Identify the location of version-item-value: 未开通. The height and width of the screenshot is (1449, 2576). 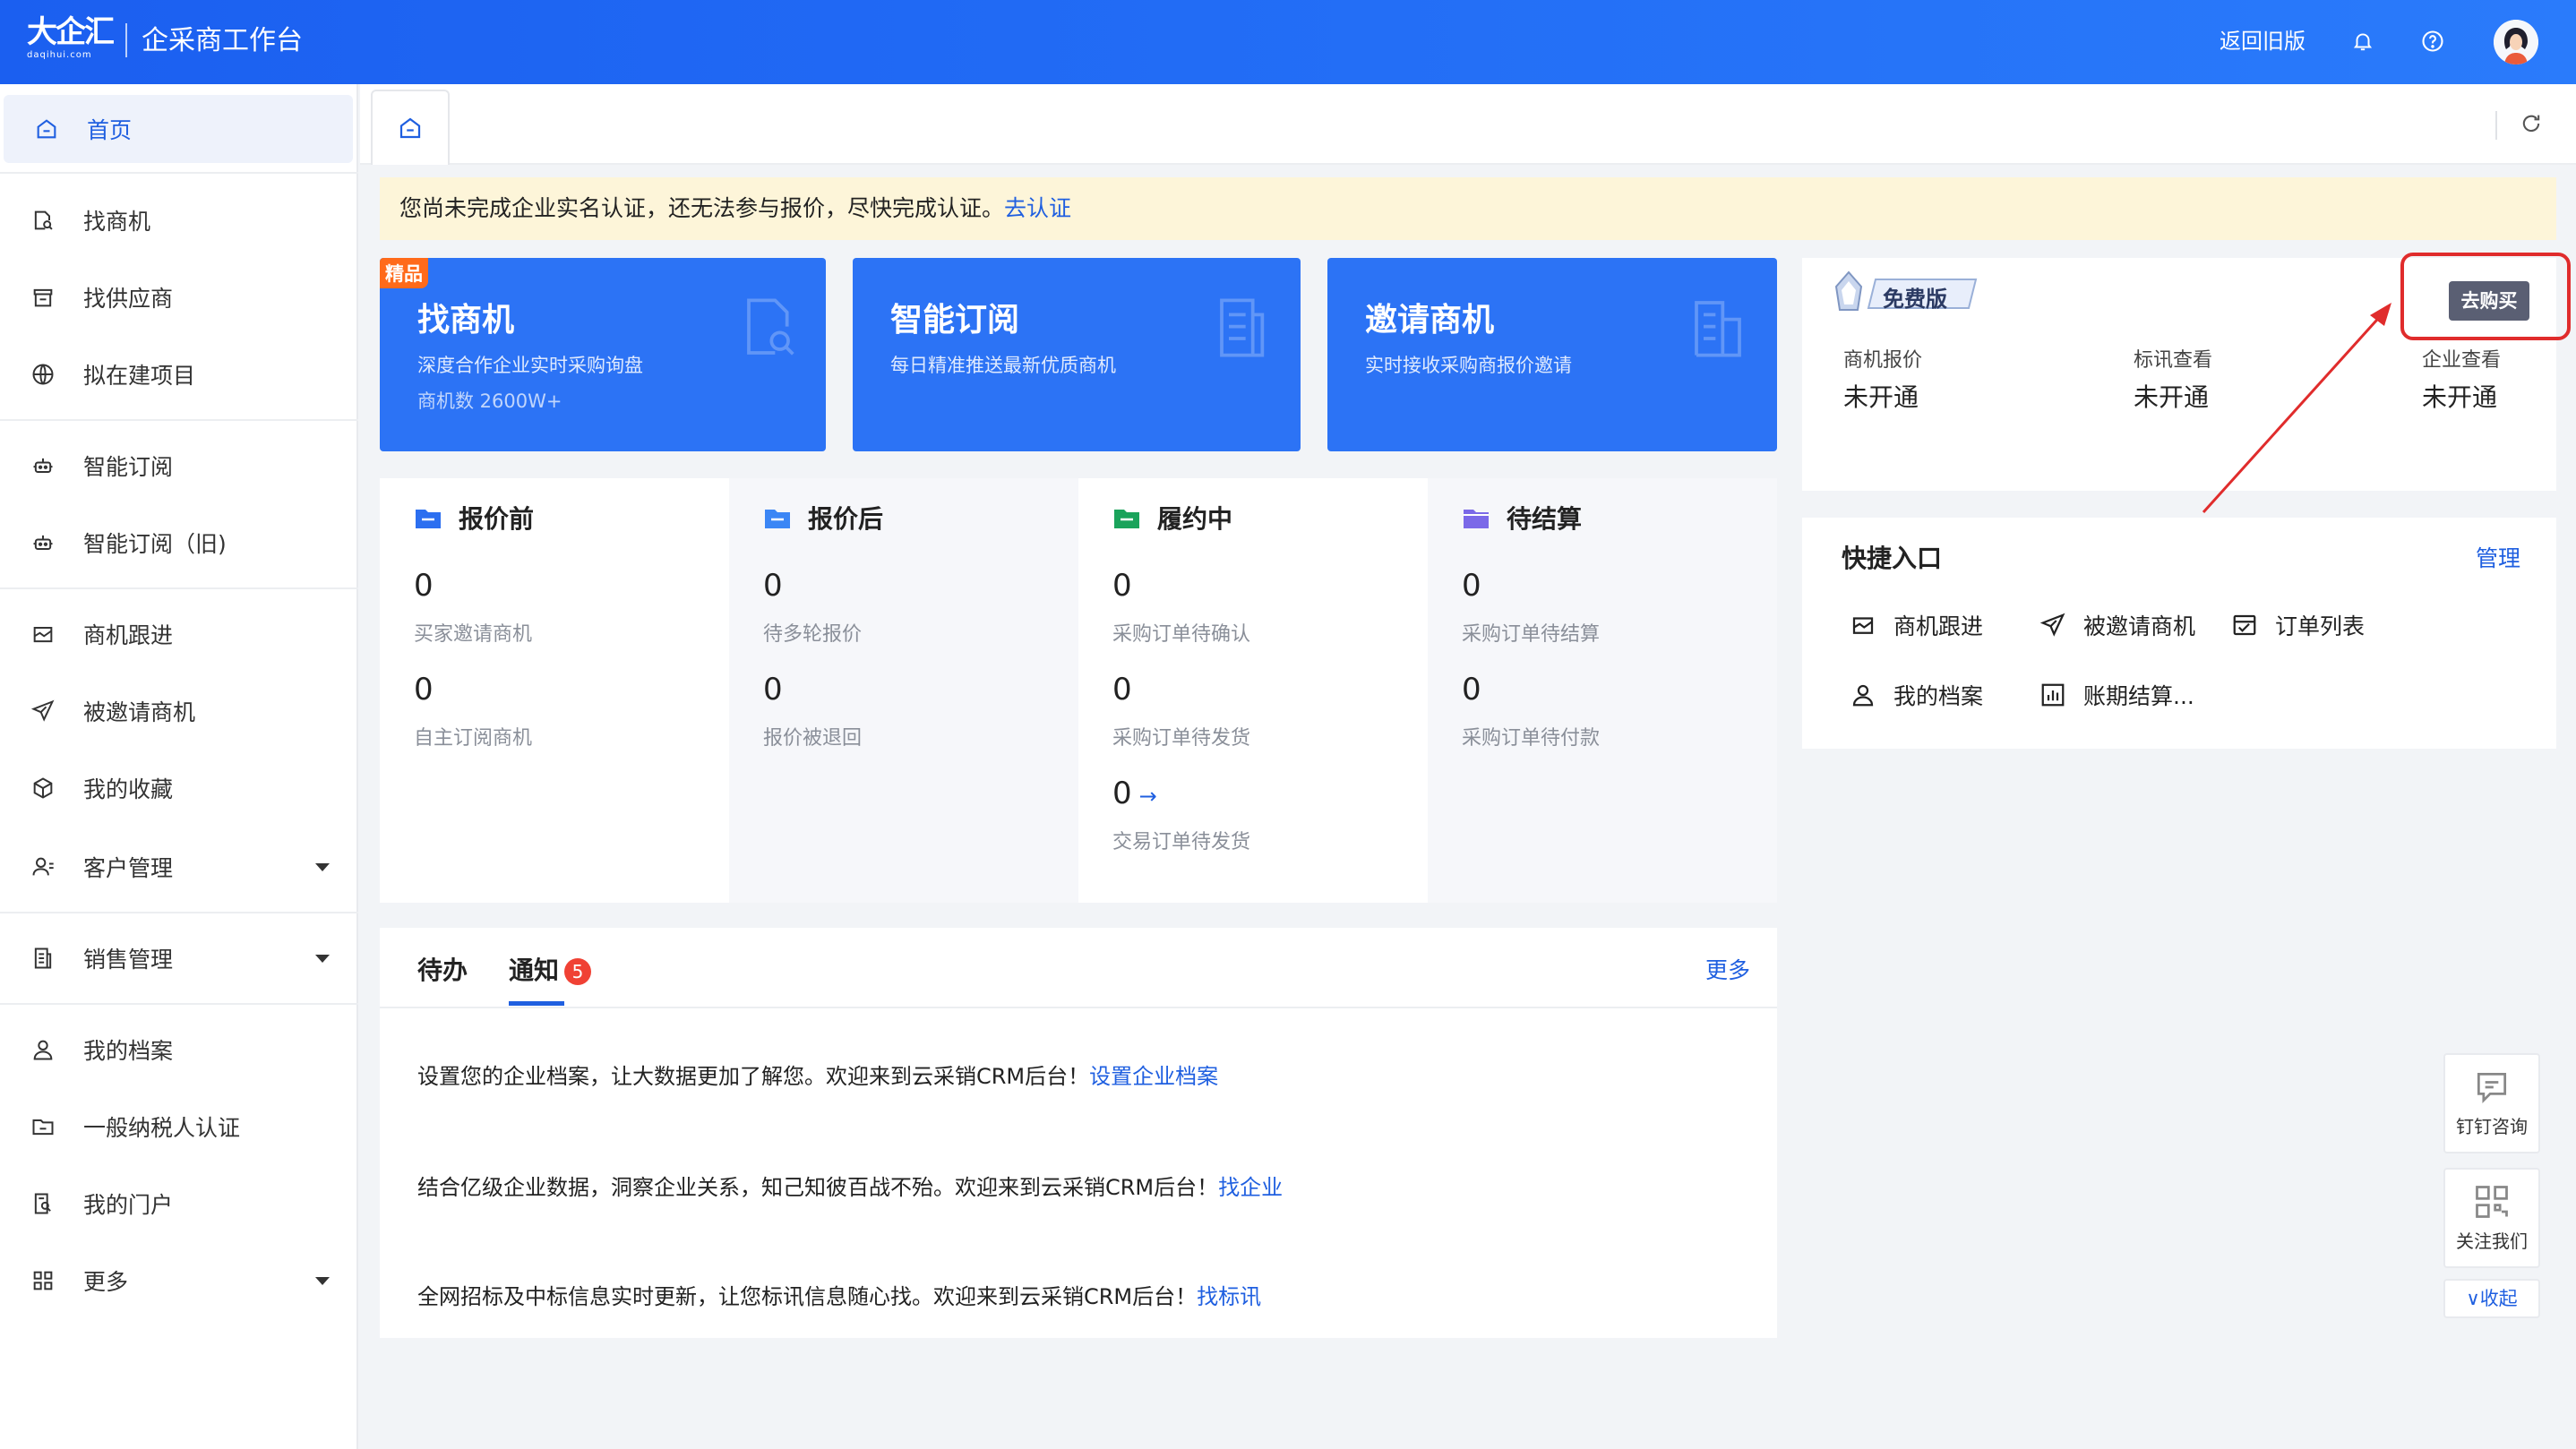
(1881, 397).